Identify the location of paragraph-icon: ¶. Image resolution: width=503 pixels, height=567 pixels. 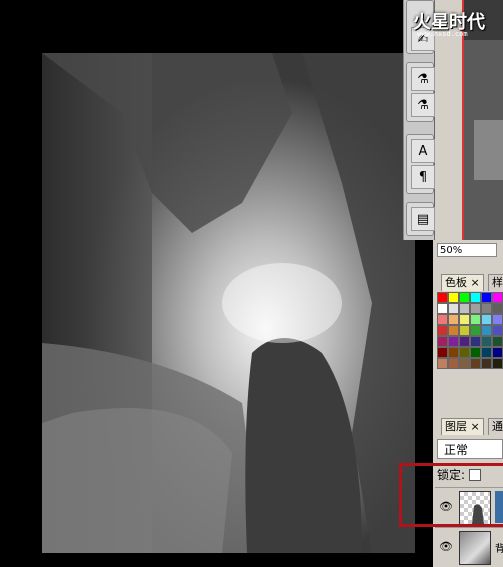
(423, 177).